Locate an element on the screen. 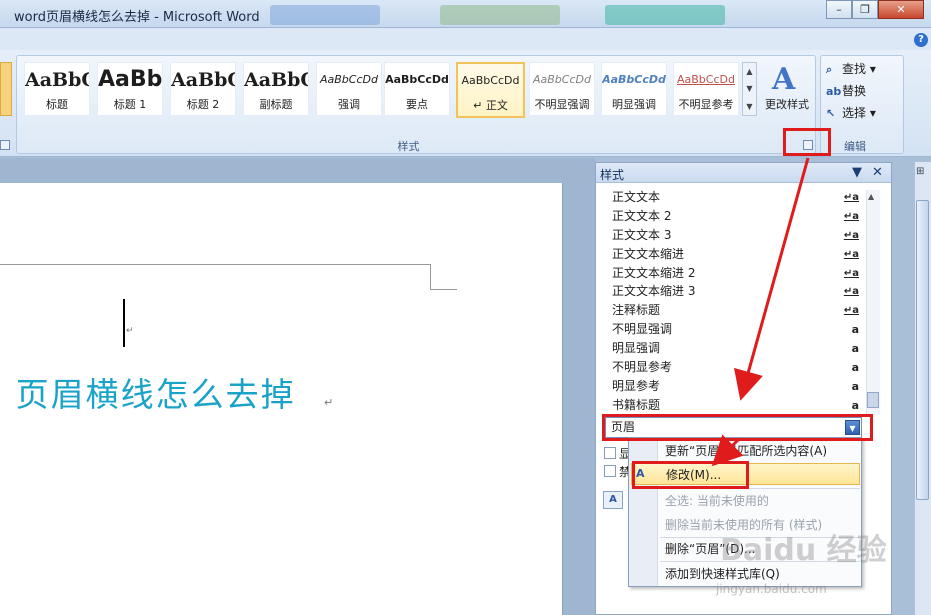  menu-item-update: 更新“页眉”以匹配所选内容(A) is located at coordinates (760, 451).